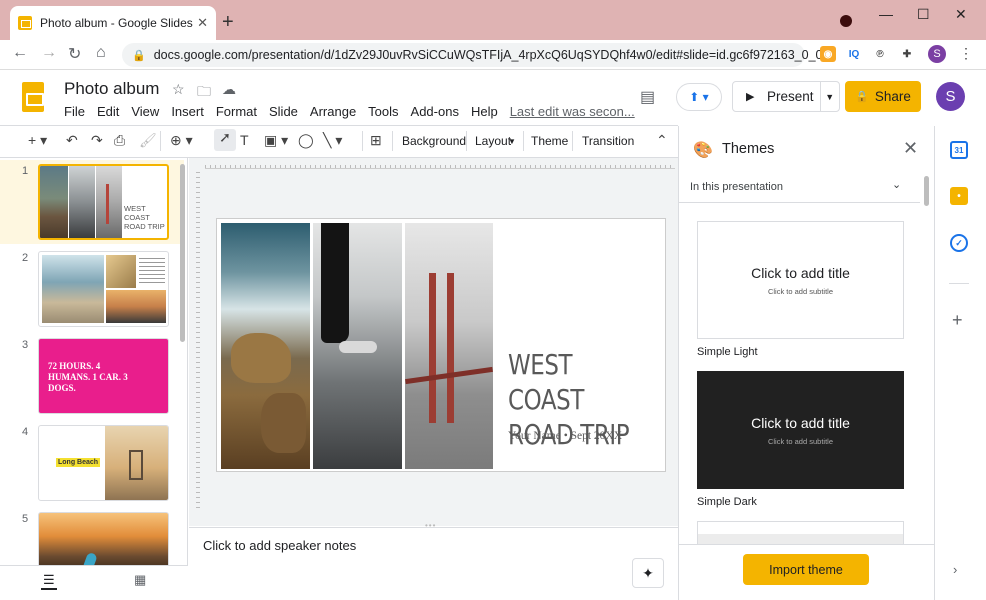 The height and width of the screenshot is (600, 986). Describe the element at coordinates (546, 382) in the screenshot. I see `slide-title-line-1: WEST COAST` at that location.